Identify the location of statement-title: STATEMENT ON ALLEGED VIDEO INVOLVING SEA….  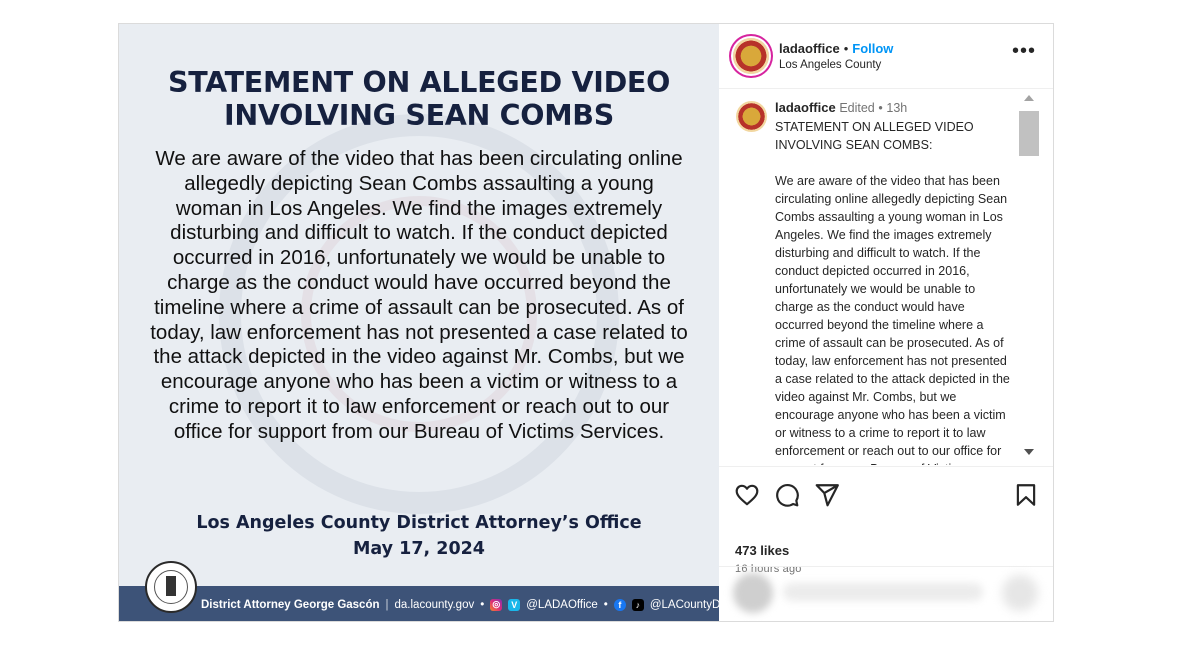
(419, 99).